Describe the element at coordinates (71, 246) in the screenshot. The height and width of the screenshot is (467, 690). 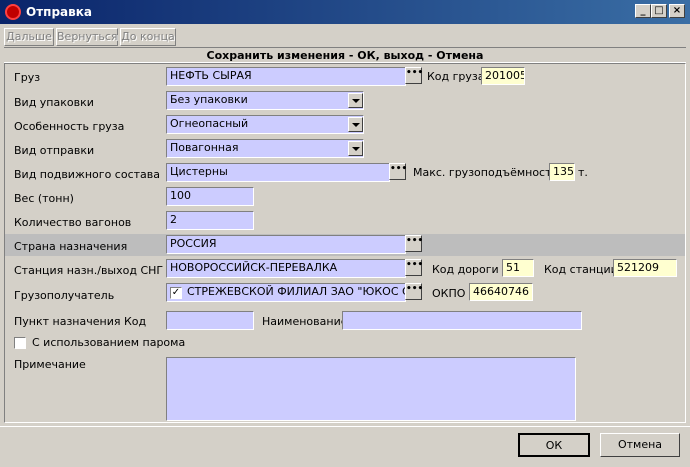
I see `country-label: Страна назначения` at that location.